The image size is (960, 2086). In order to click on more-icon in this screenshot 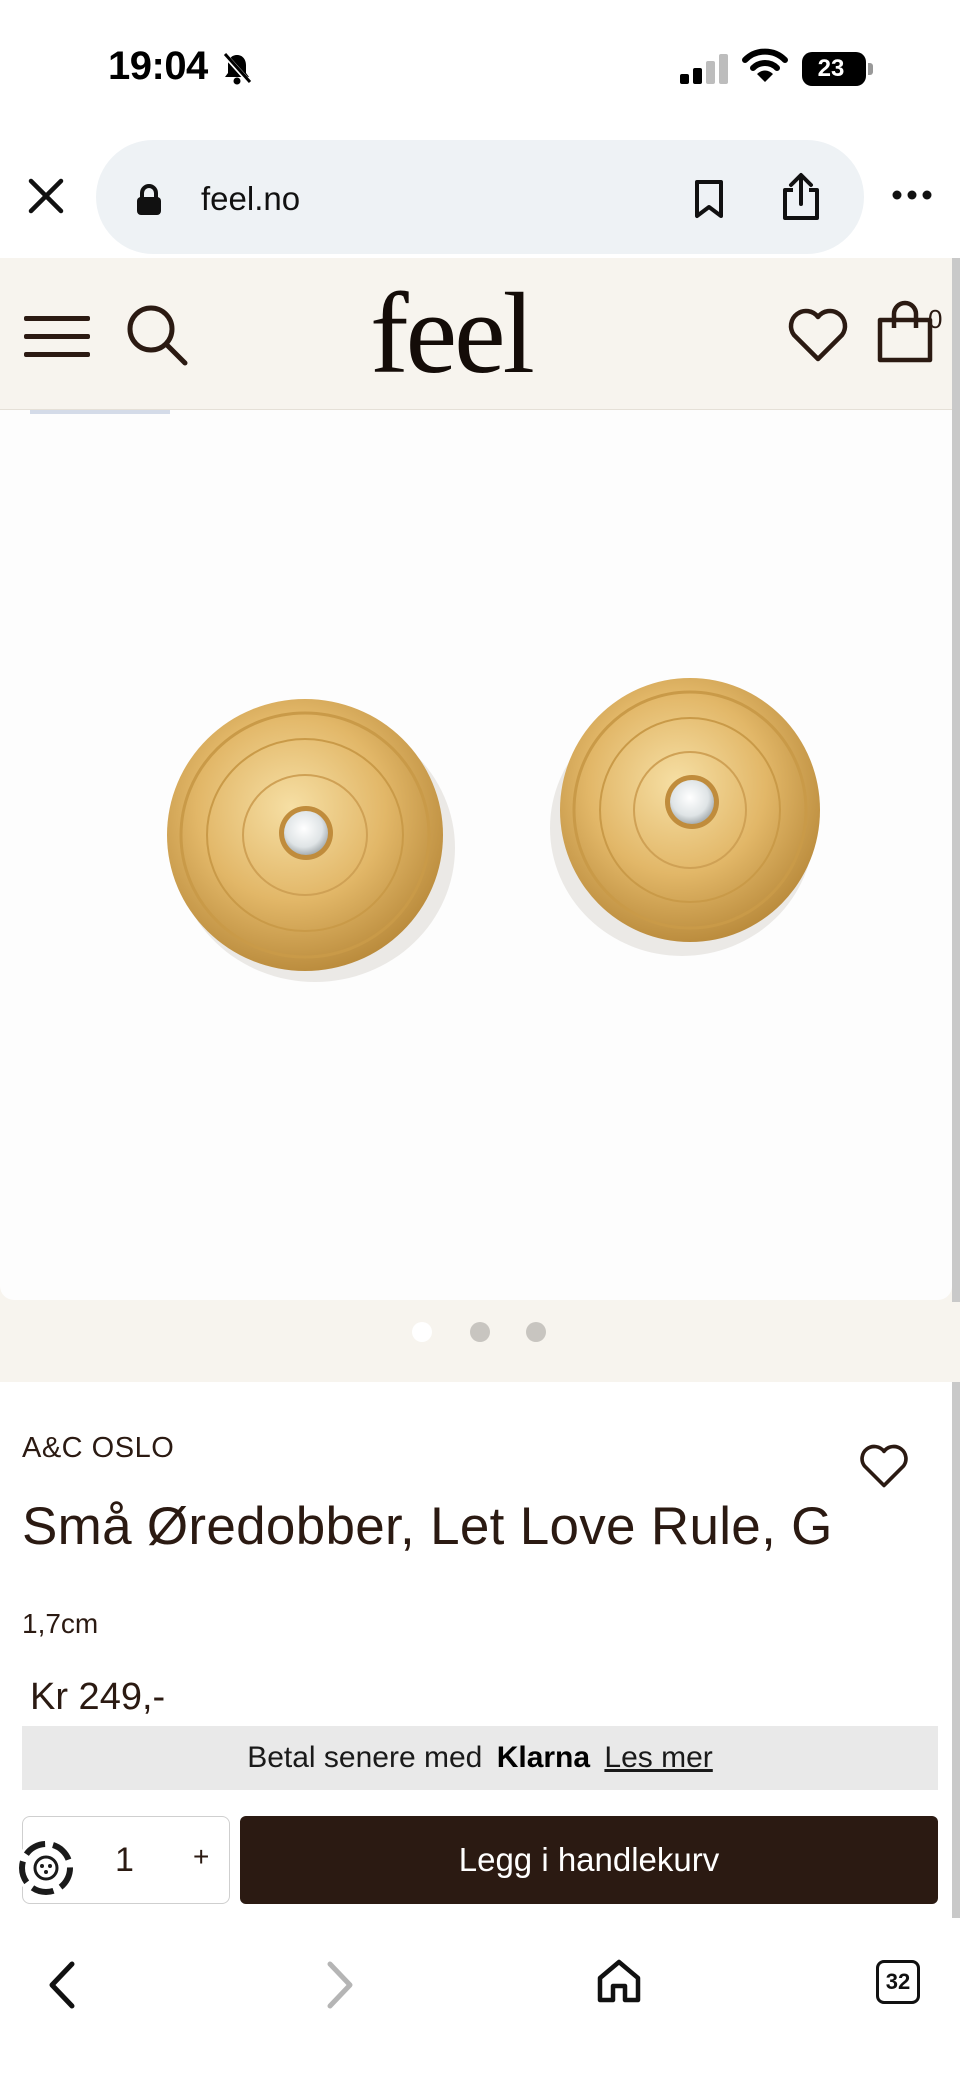, I will do `click(912, 195)`.